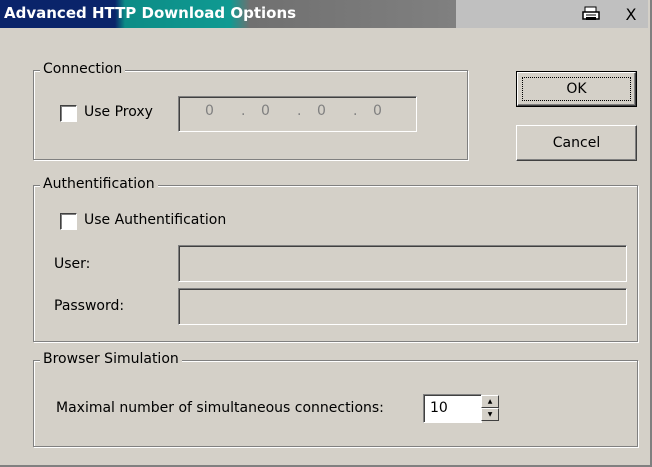 This screenshot has width=652, height=467. What do you see at coordinates (452, 408) in the screenshot?
I see `max-connections-input: 10` at bounding box center [452, 408].